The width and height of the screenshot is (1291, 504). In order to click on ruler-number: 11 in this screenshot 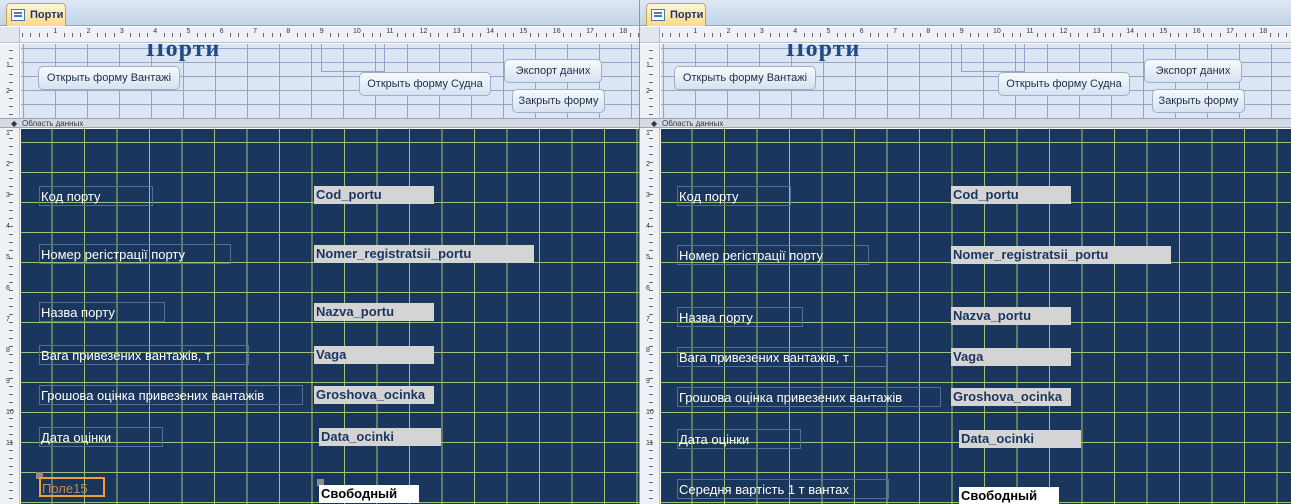, I will do `click(390, 31)`.